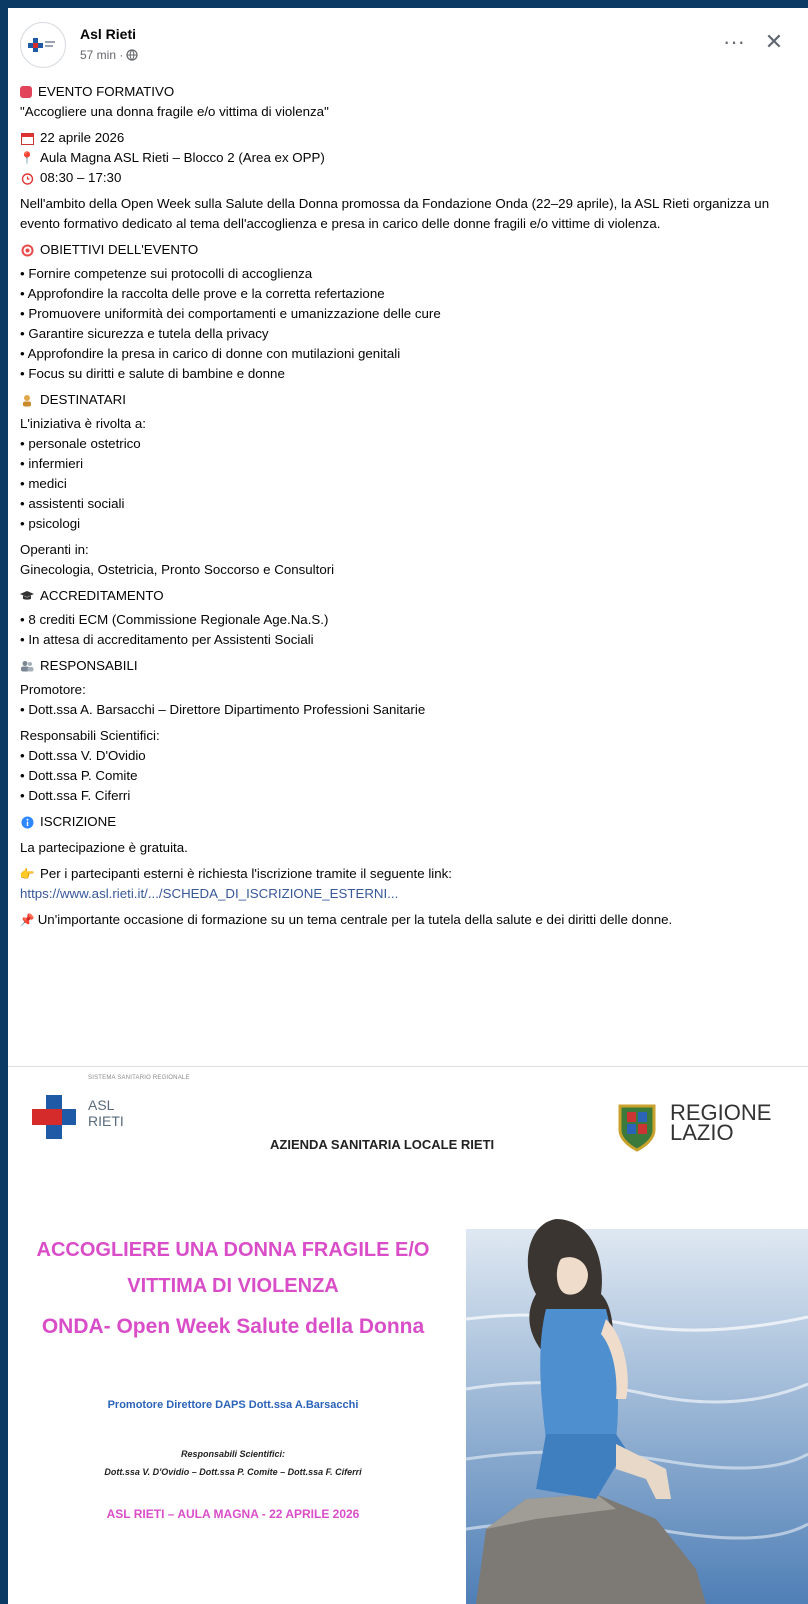  What do you see at coordinates (79, 775) in the screenshot?
I see `list-item: • Dott.ssa P. Comite` at bounding box center [79, 775].